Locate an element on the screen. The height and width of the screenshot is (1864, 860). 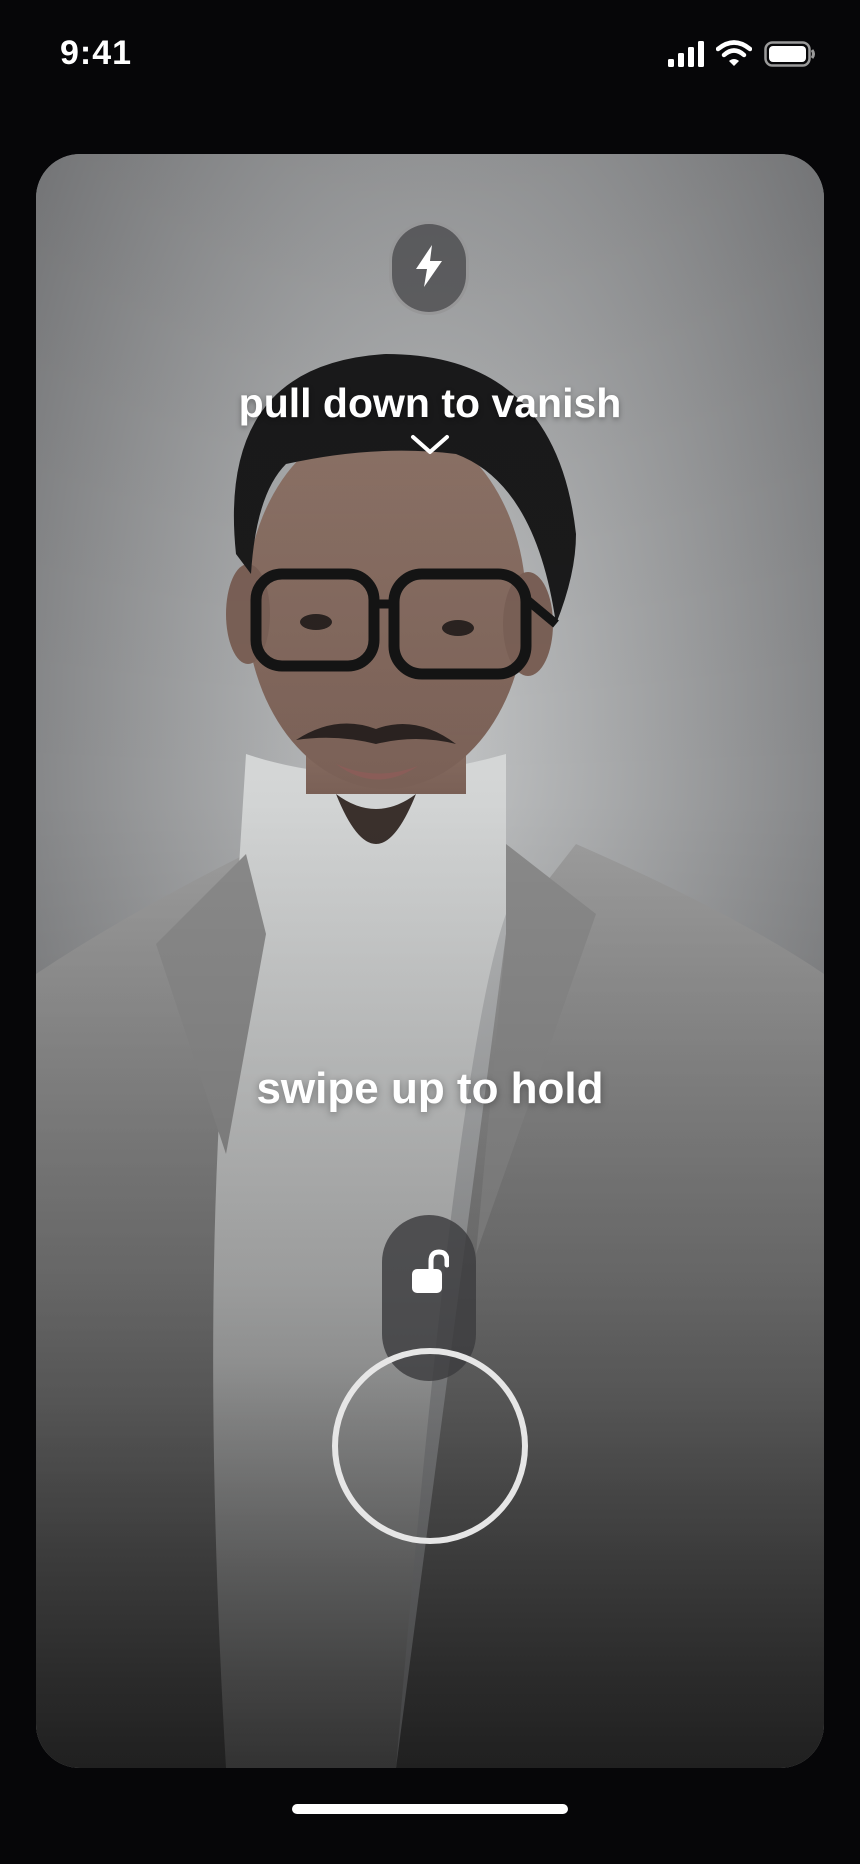
status-time: 9:41 is located at coordinates (96, 53).